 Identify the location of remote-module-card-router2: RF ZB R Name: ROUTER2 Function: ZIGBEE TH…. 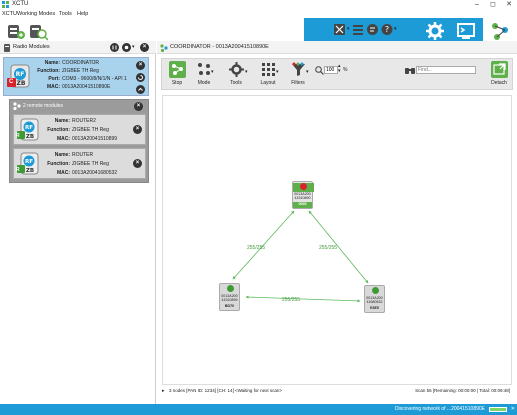
(79, 129).